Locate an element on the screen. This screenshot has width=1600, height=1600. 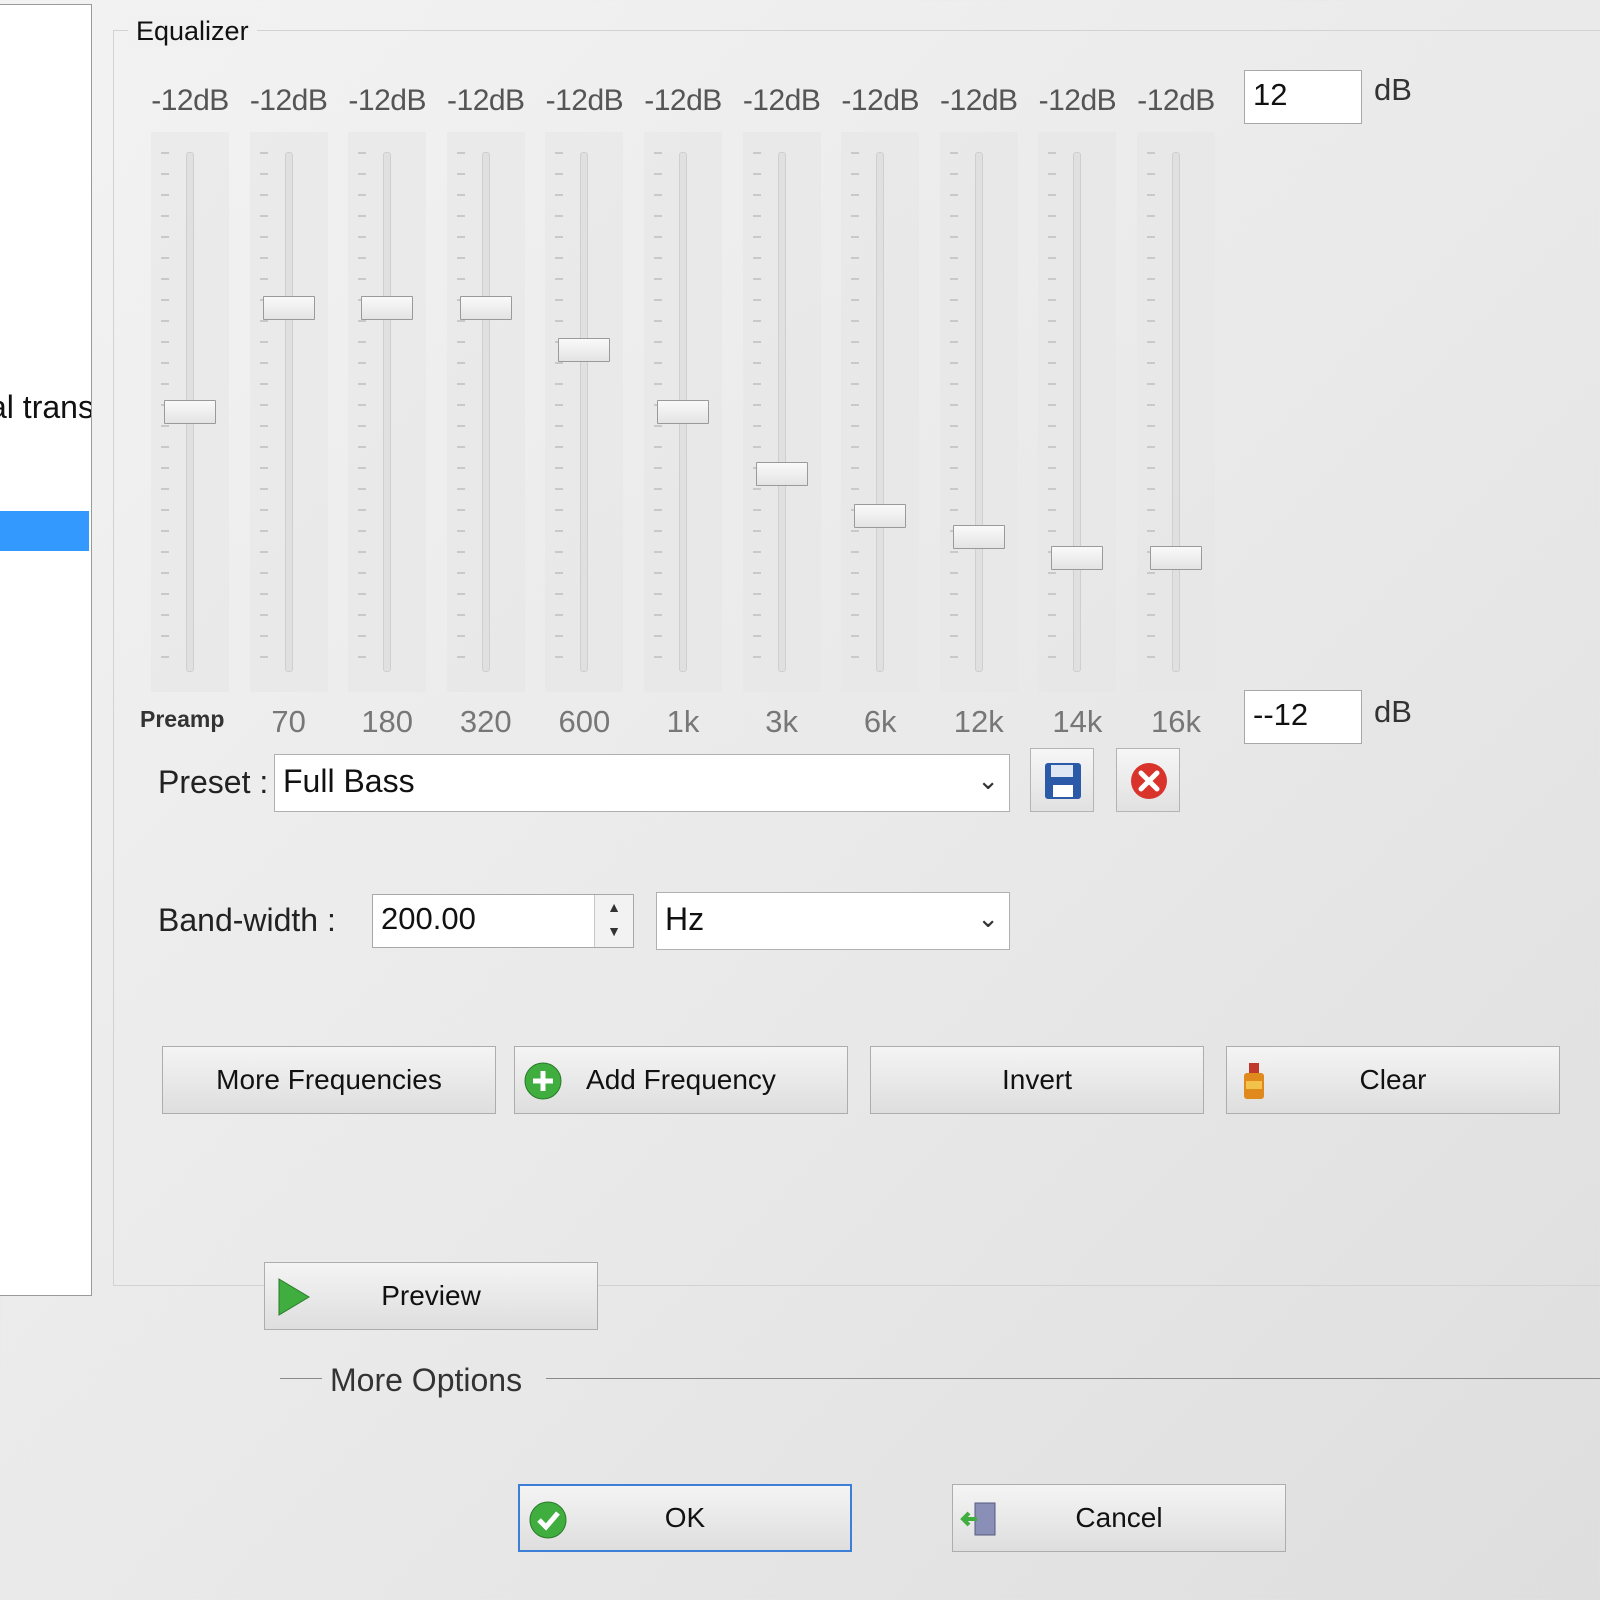
cancel-label: Cancel is located at coordinates (1119, 1517).